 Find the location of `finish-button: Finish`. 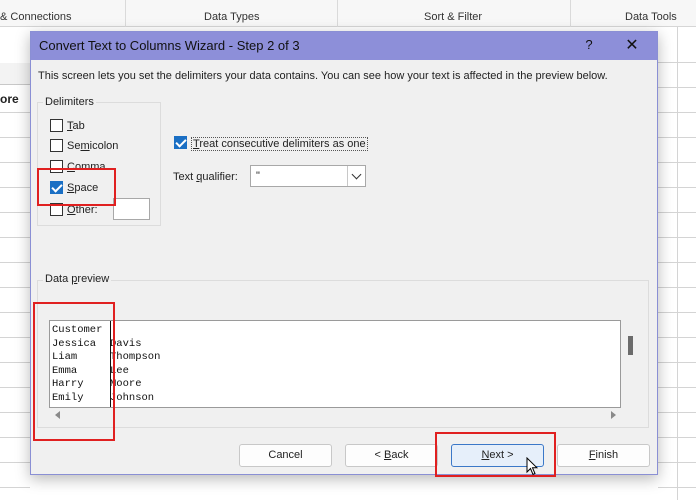

finish-button: Finish is located at coordinates (603, 455).